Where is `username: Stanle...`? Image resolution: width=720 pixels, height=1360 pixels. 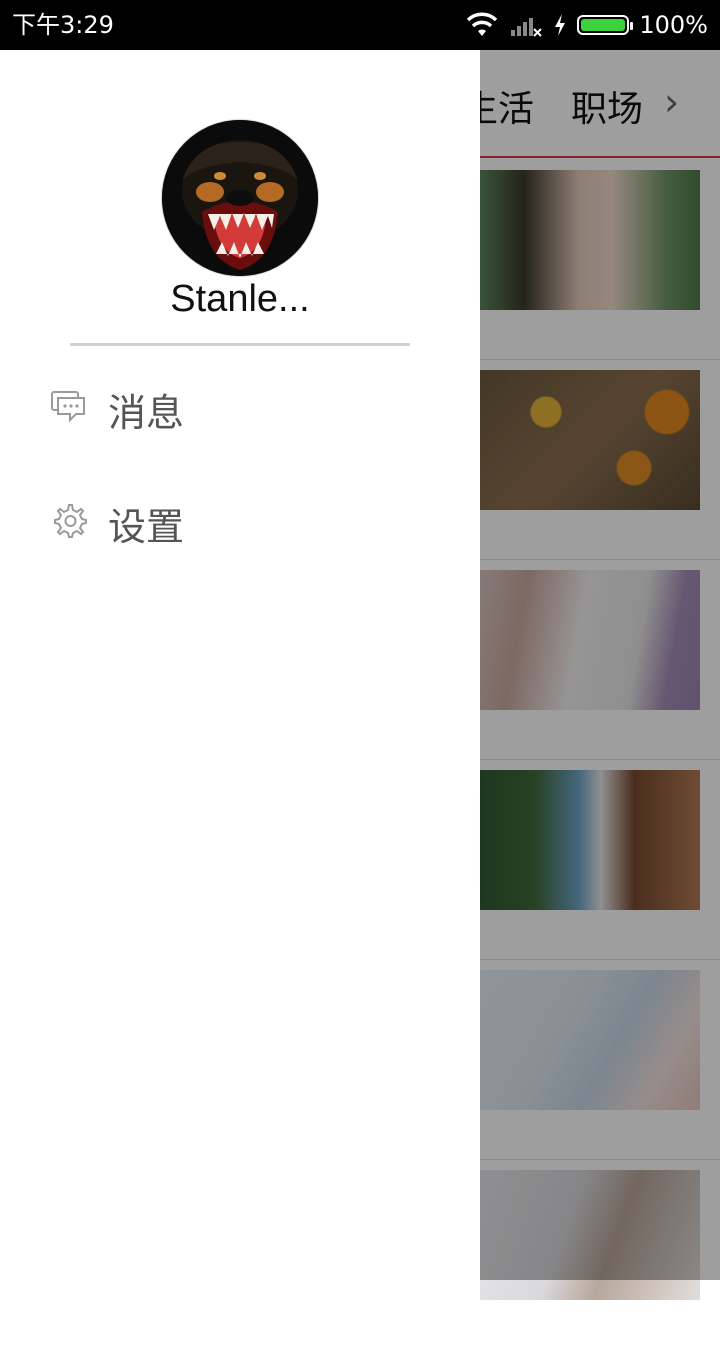
username: Stanle... is located at coordinates (240, 299).